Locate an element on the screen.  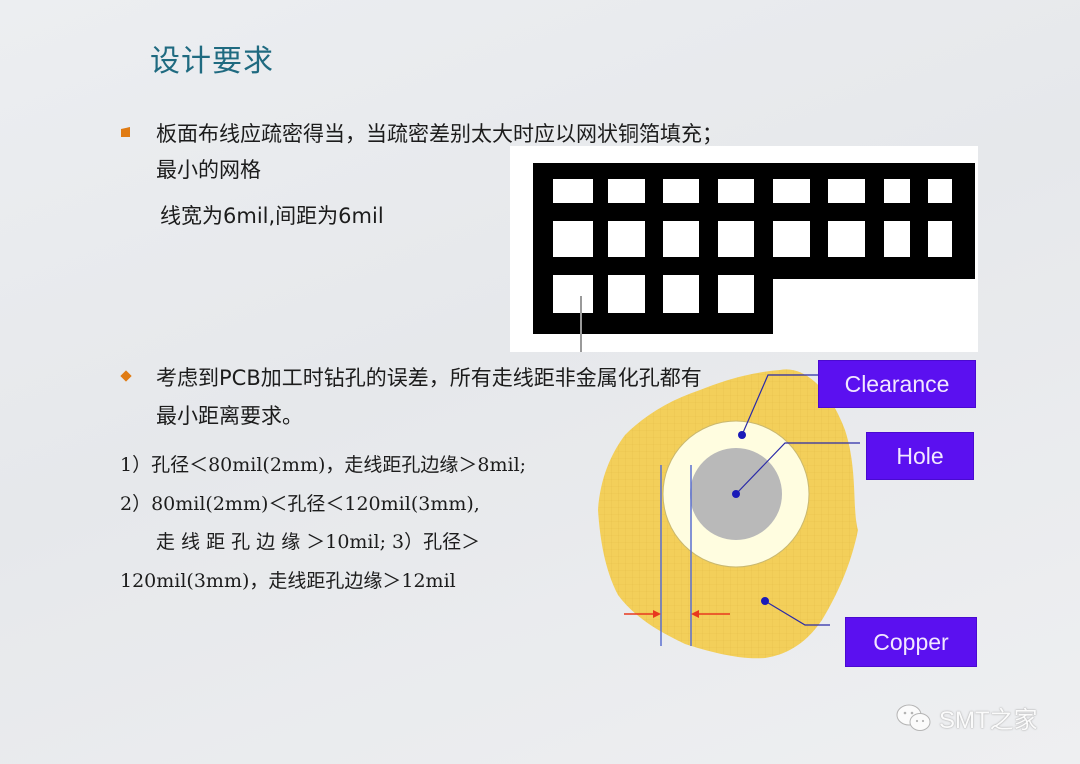
copper-label: Copper is located at coordinates (911, 642).